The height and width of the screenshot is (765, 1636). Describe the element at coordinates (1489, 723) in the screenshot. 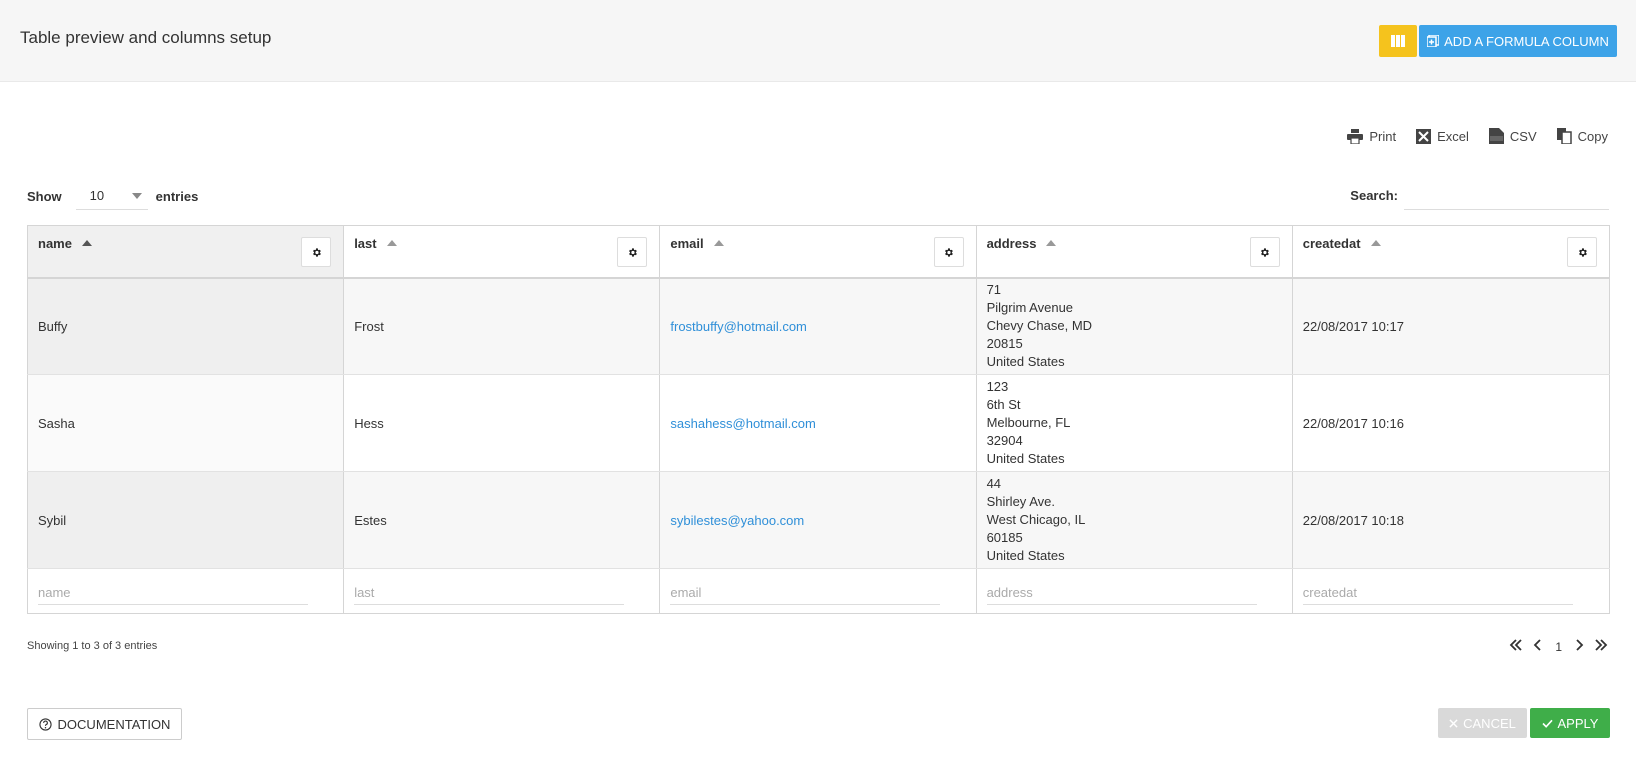

I see `cancel-label: CANCEL` at that location.